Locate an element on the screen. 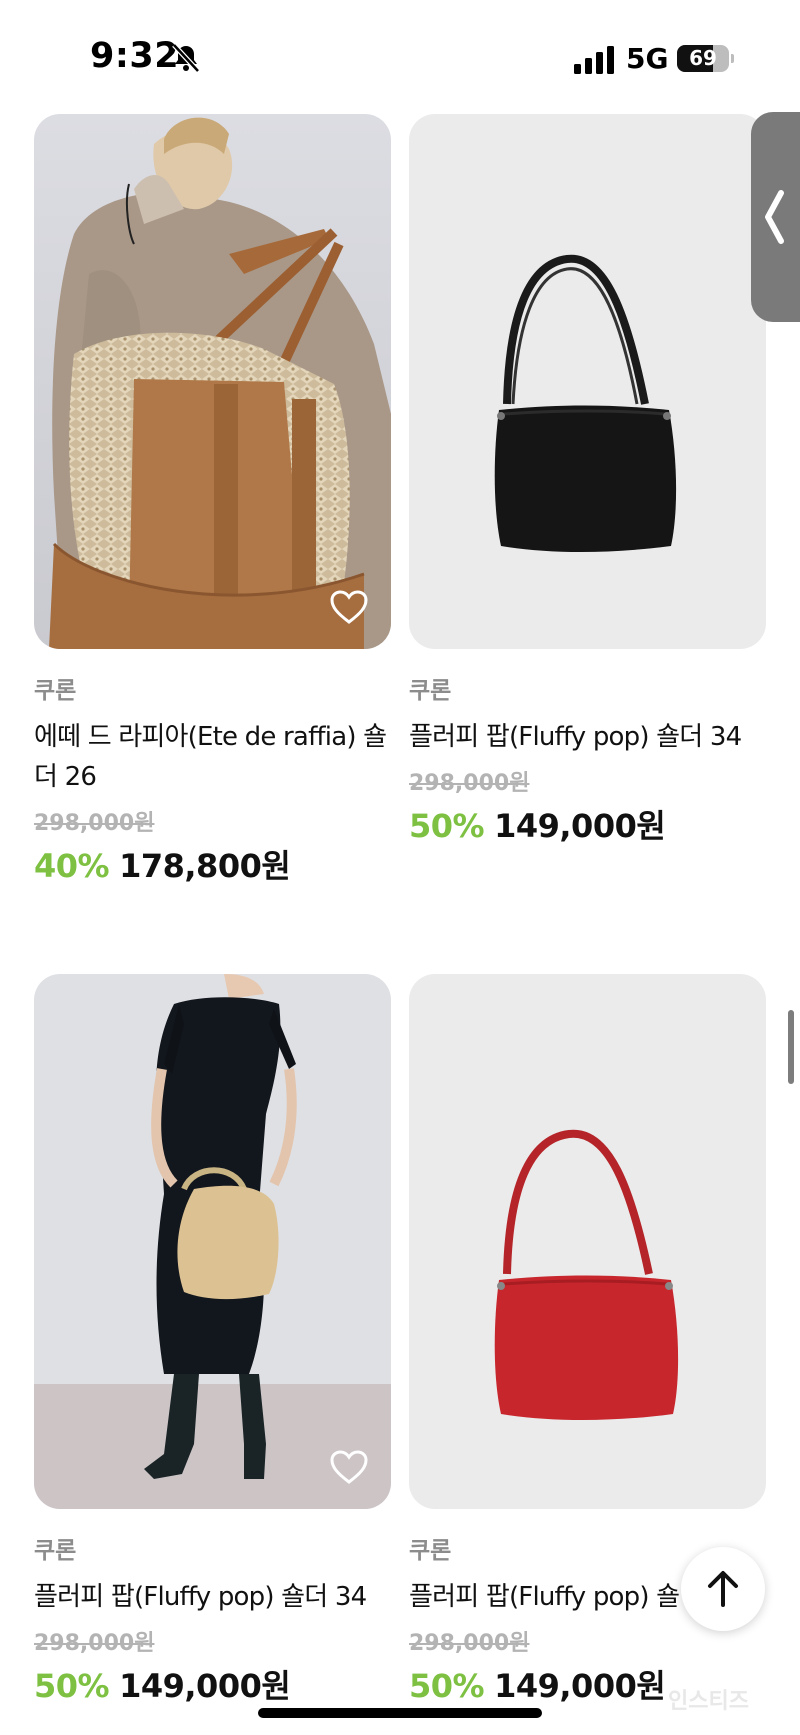  status-time: 9:32 is located at coordinates (135, 56).